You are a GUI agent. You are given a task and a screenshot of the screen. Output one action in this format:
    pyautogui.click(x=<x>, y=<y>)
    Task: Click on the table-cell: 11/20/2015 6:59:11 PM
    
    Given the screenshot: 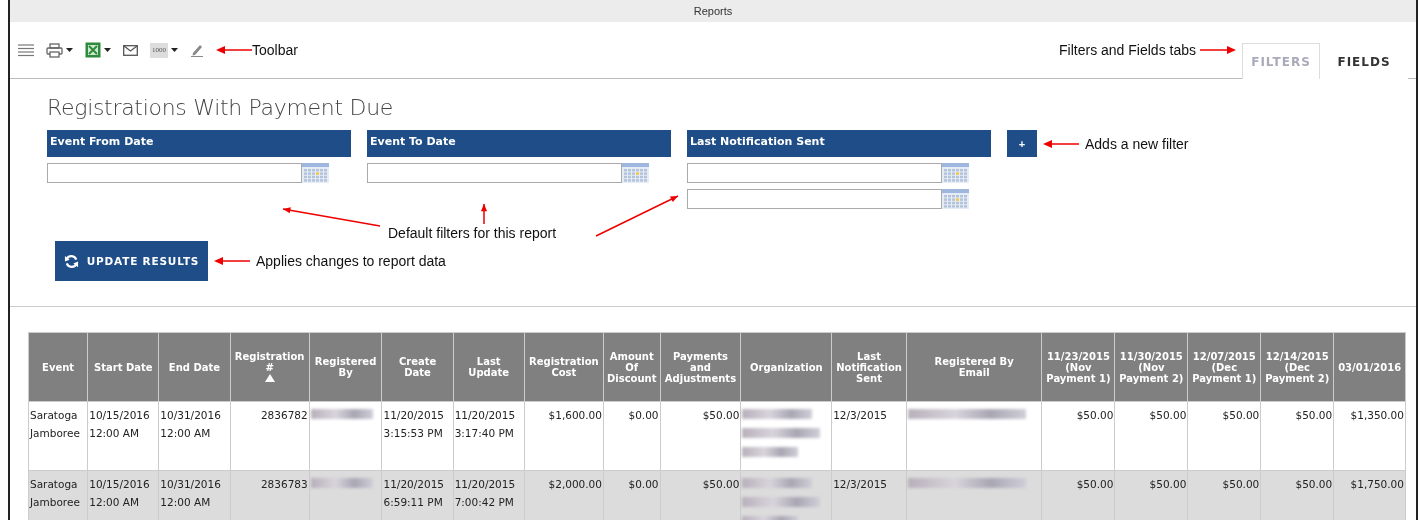 What is the action you would take?
    pyautogui.click(x=418, y=495)
    